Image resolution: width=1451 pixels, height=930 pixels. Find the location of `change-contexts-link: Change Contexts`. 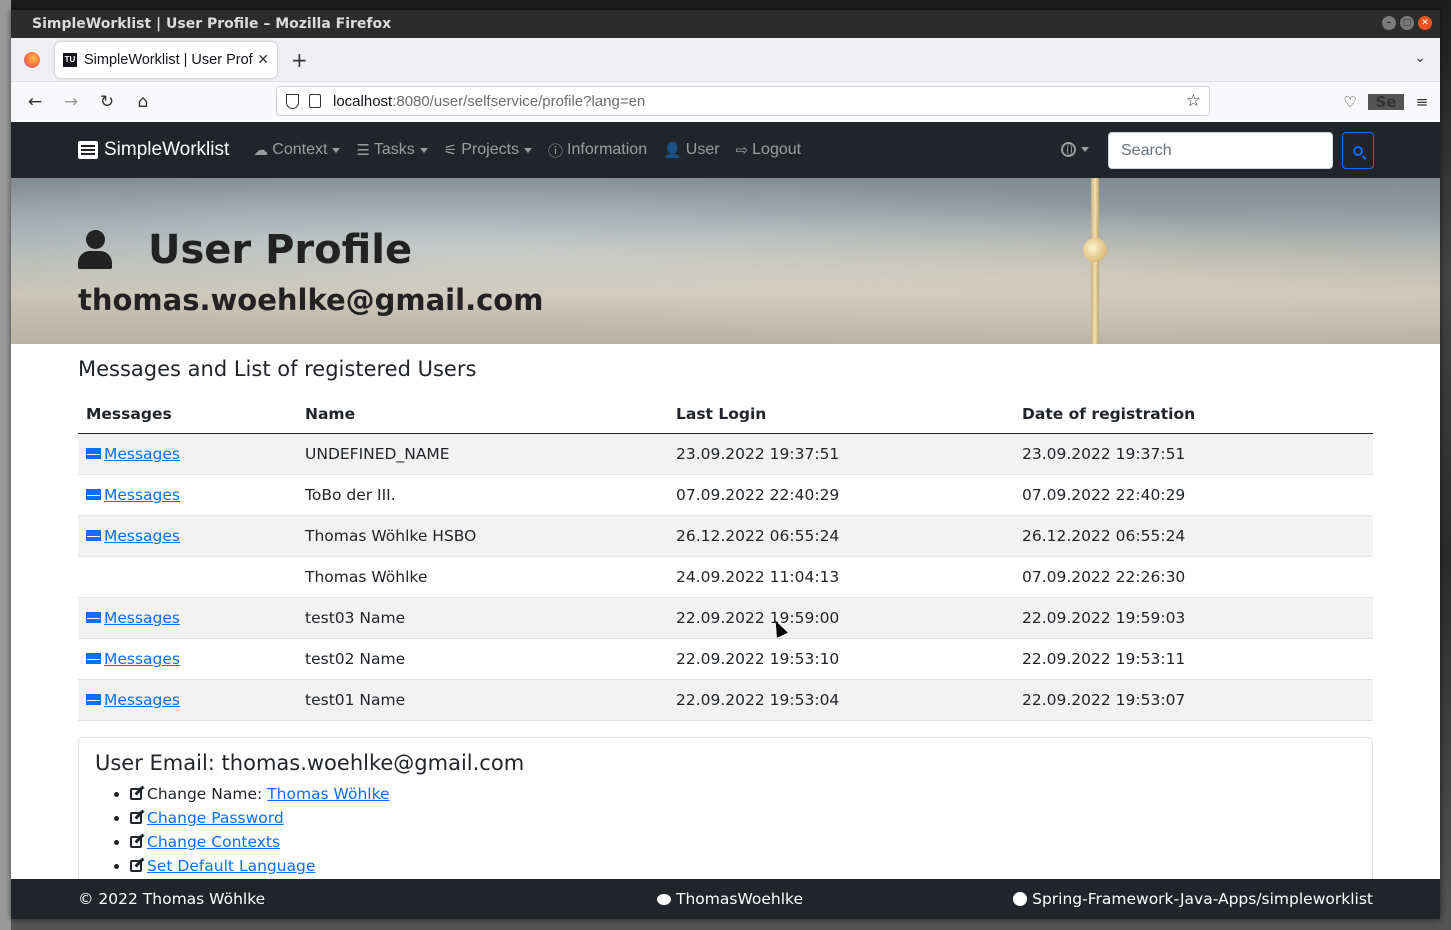

change-contexts-link: Change Contexts is located at coordinates (213, 842).